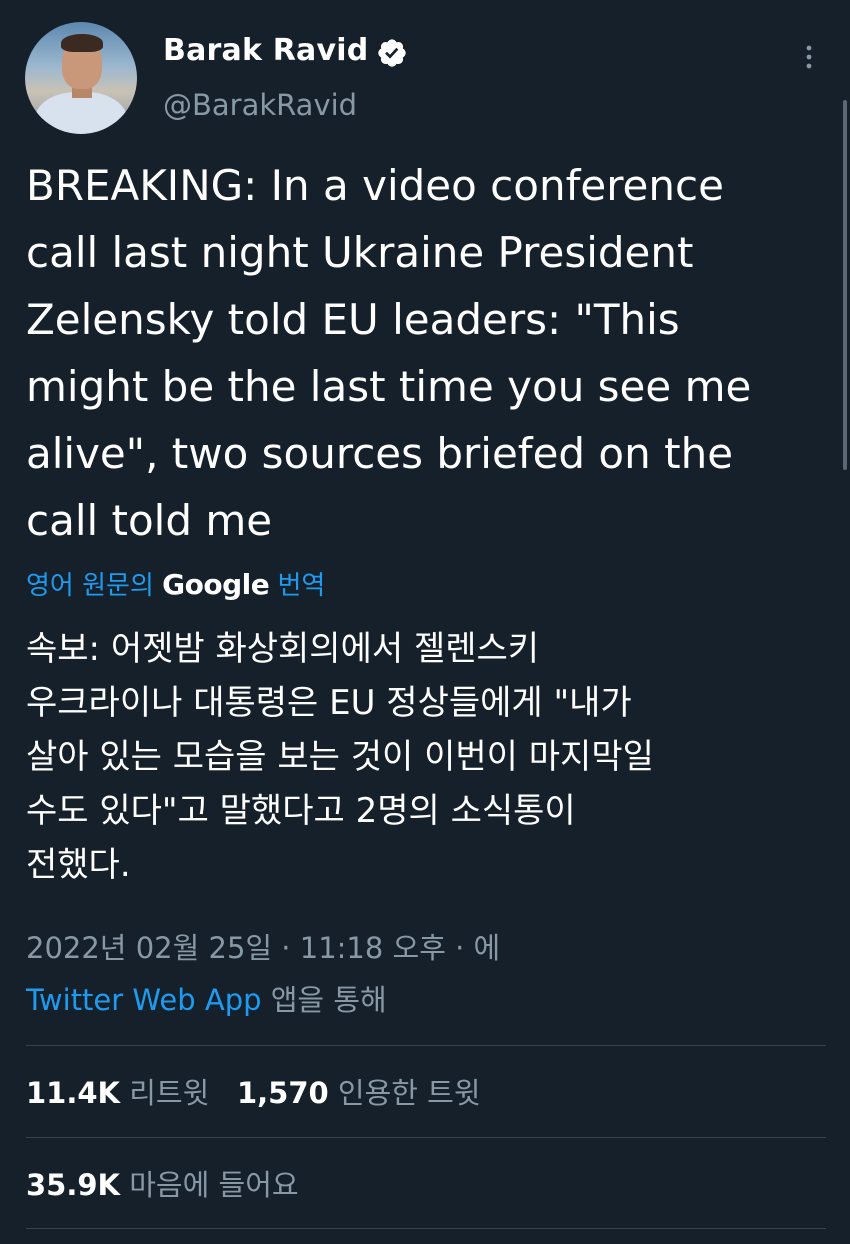 This screenshot has width=850, height=1244. What do you see at coordinates (263, 946) in the screenshot?
I see `tweet-timestamp: 2022년 02월 25일 · 11:18 오후 · 에` at bounding box center [263, 946].